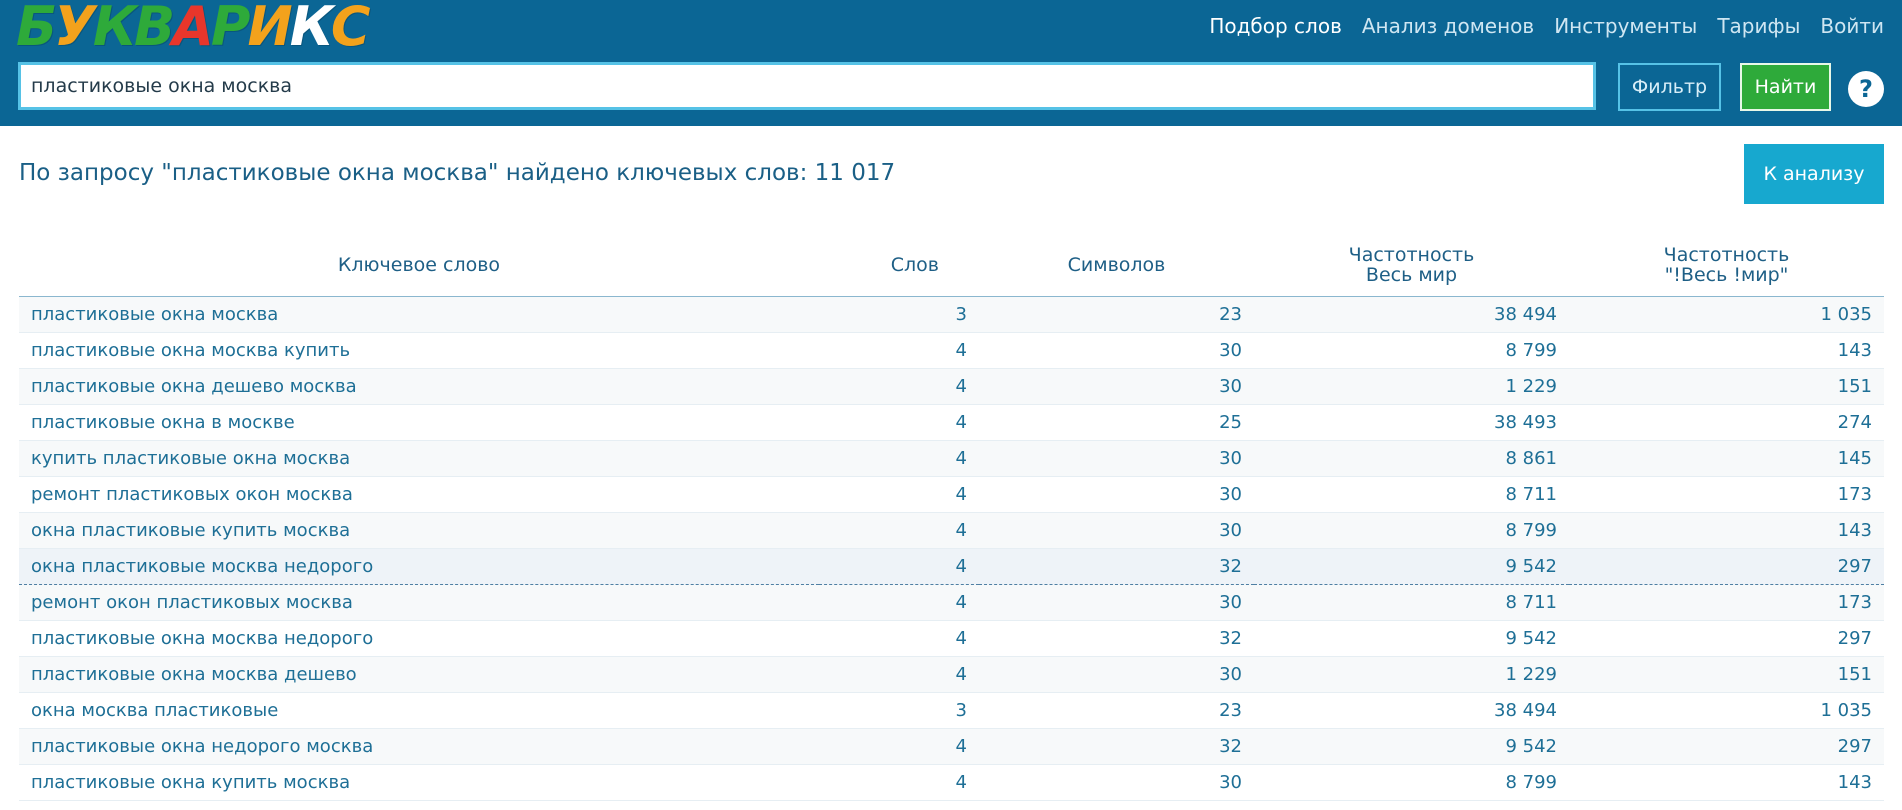 This screenshot has width=1902, height=810. I want to click on logo-letter: Р, so click(230, 29).